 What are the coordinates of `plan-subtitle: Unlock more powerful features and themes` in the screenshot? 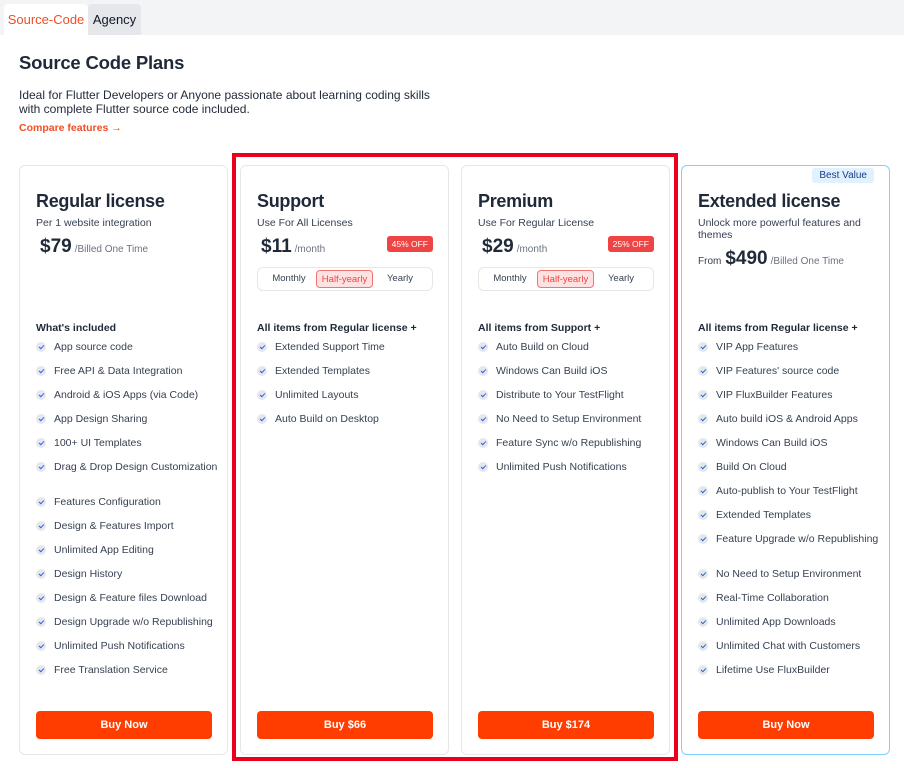 It's located at (779, 229).